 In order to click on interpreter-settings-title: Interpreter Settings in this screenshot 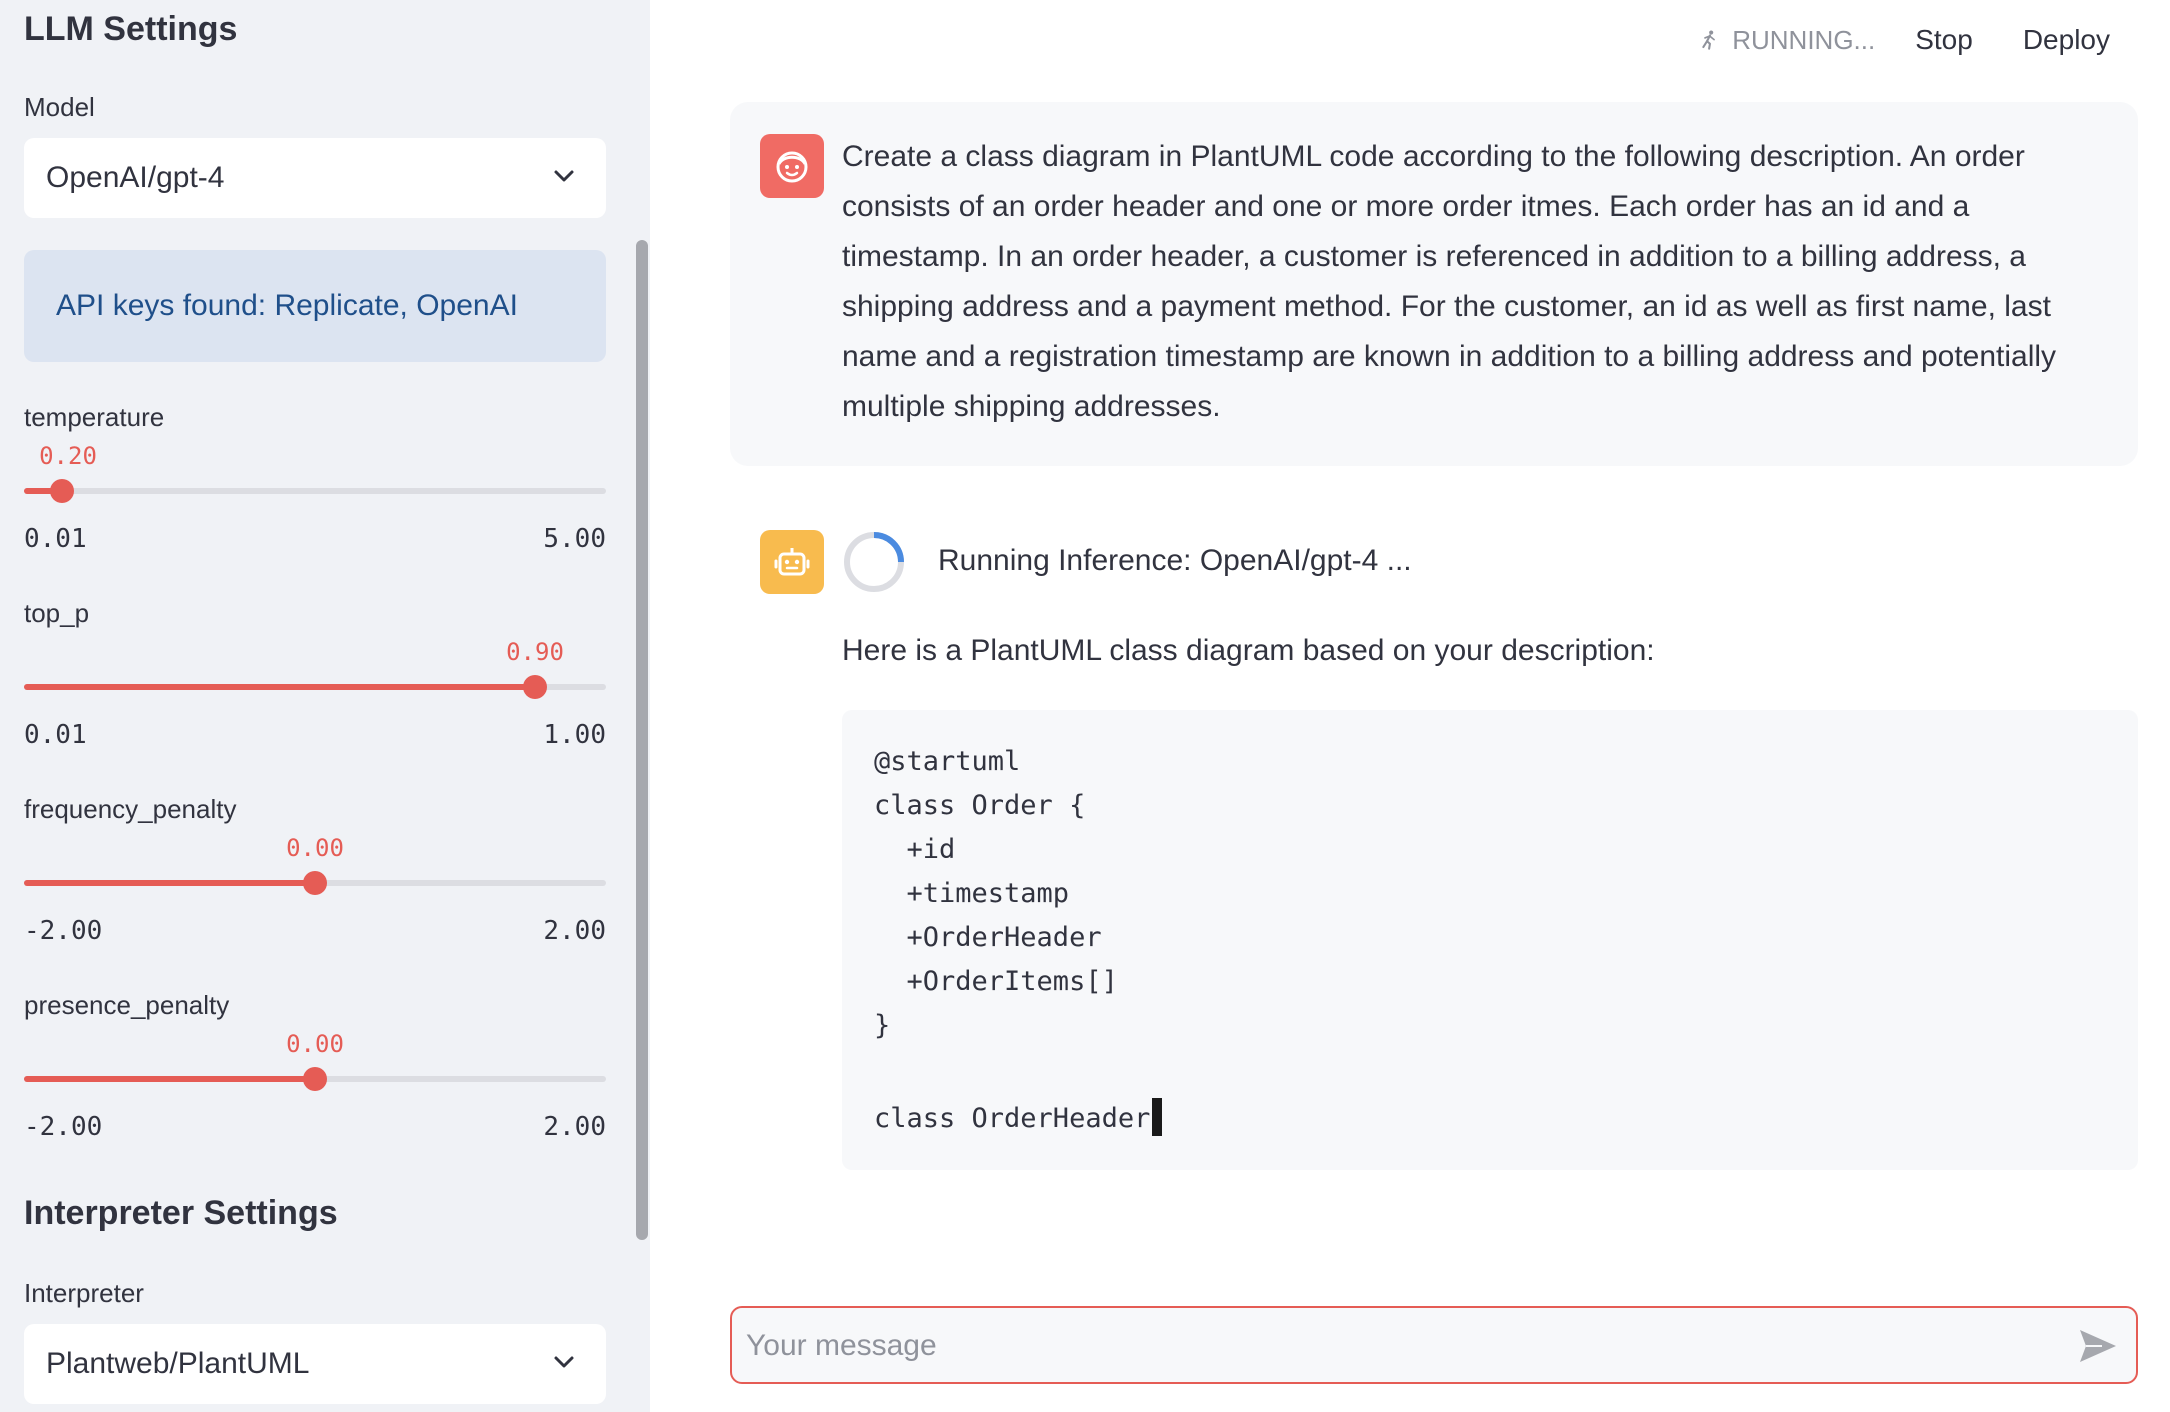, I will do `click(181, 1213)`.